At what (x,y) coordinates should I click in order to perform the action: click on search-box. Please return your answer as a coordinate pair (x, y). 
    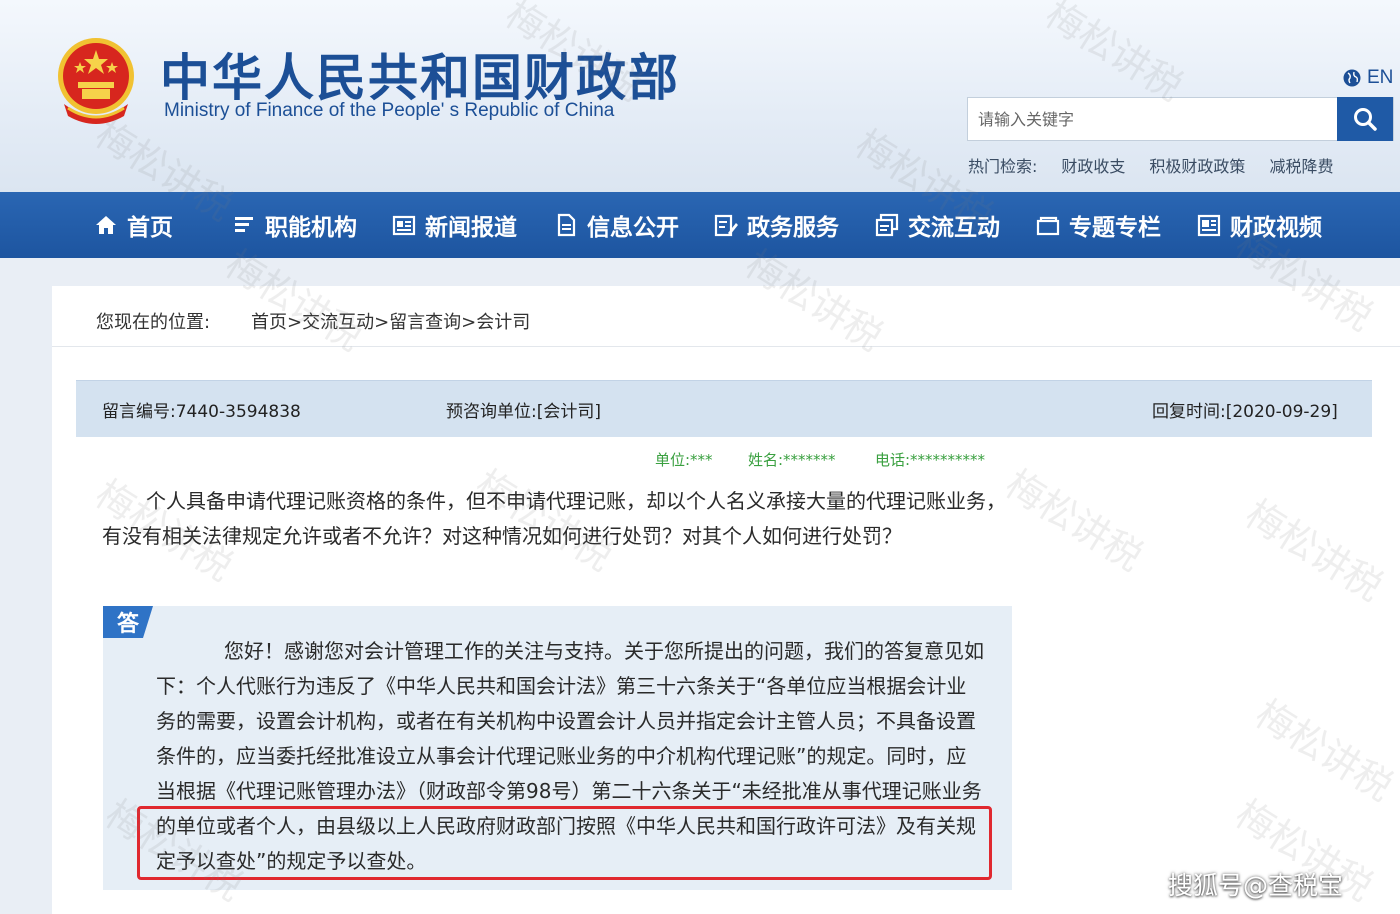
    Looking at the image, I should click on (1180, 119).